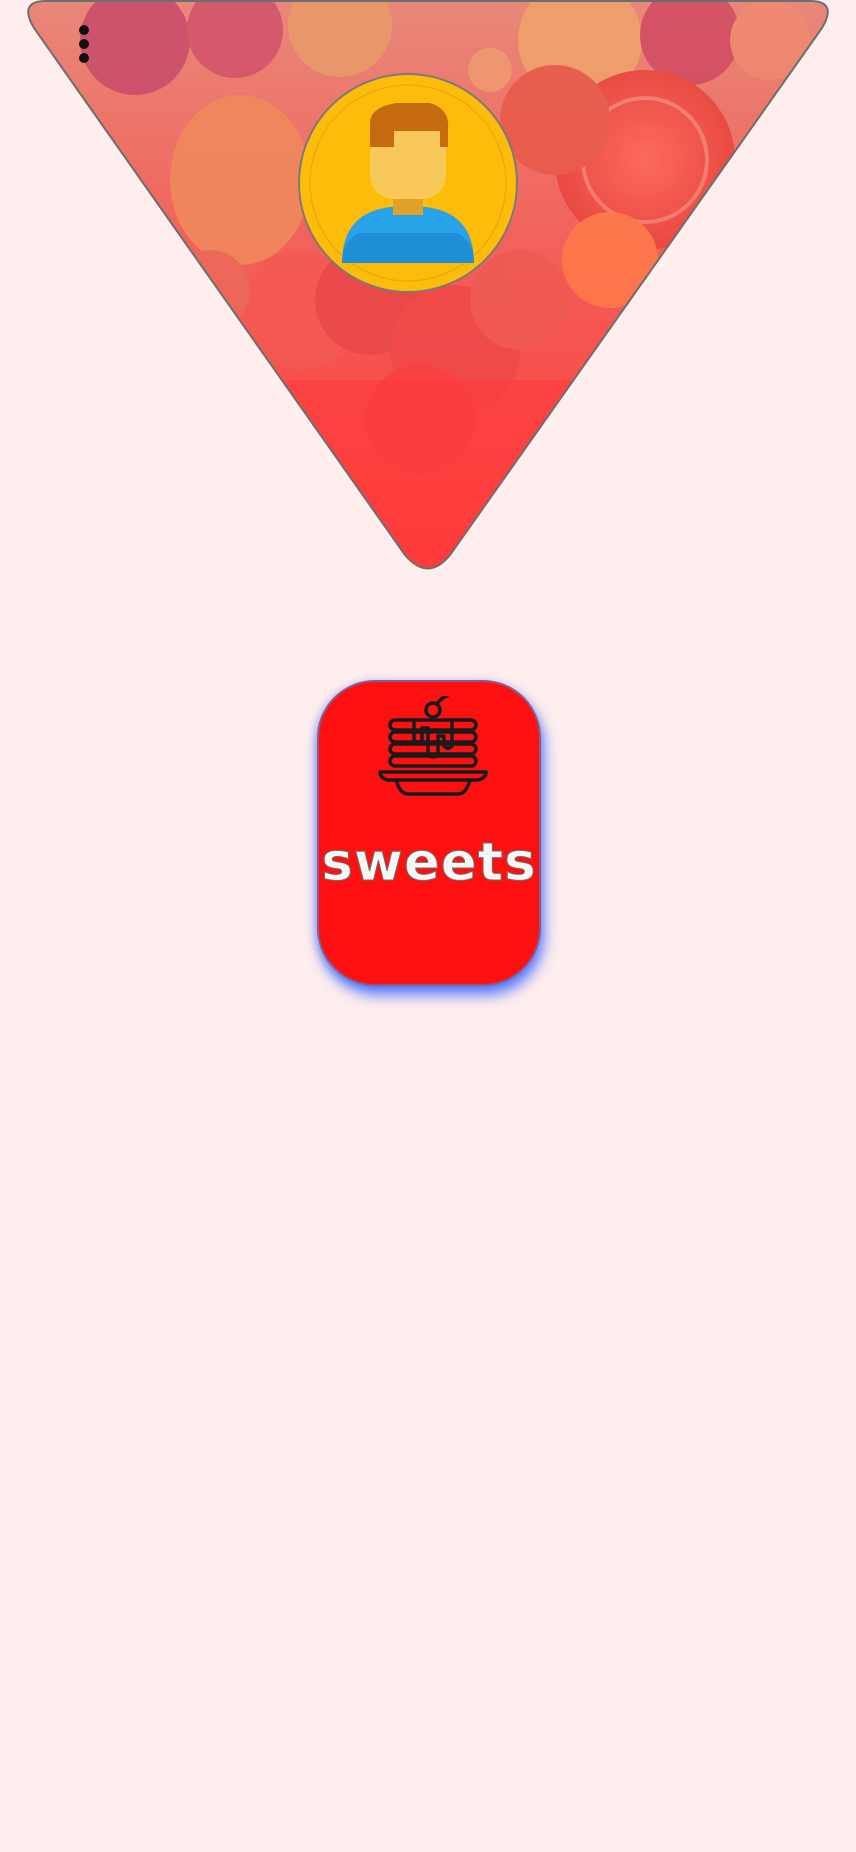  What do you see at coordinates (429, 863) in the screenshot?
I see `category-label: sweets` at bounding box center [429, 863].